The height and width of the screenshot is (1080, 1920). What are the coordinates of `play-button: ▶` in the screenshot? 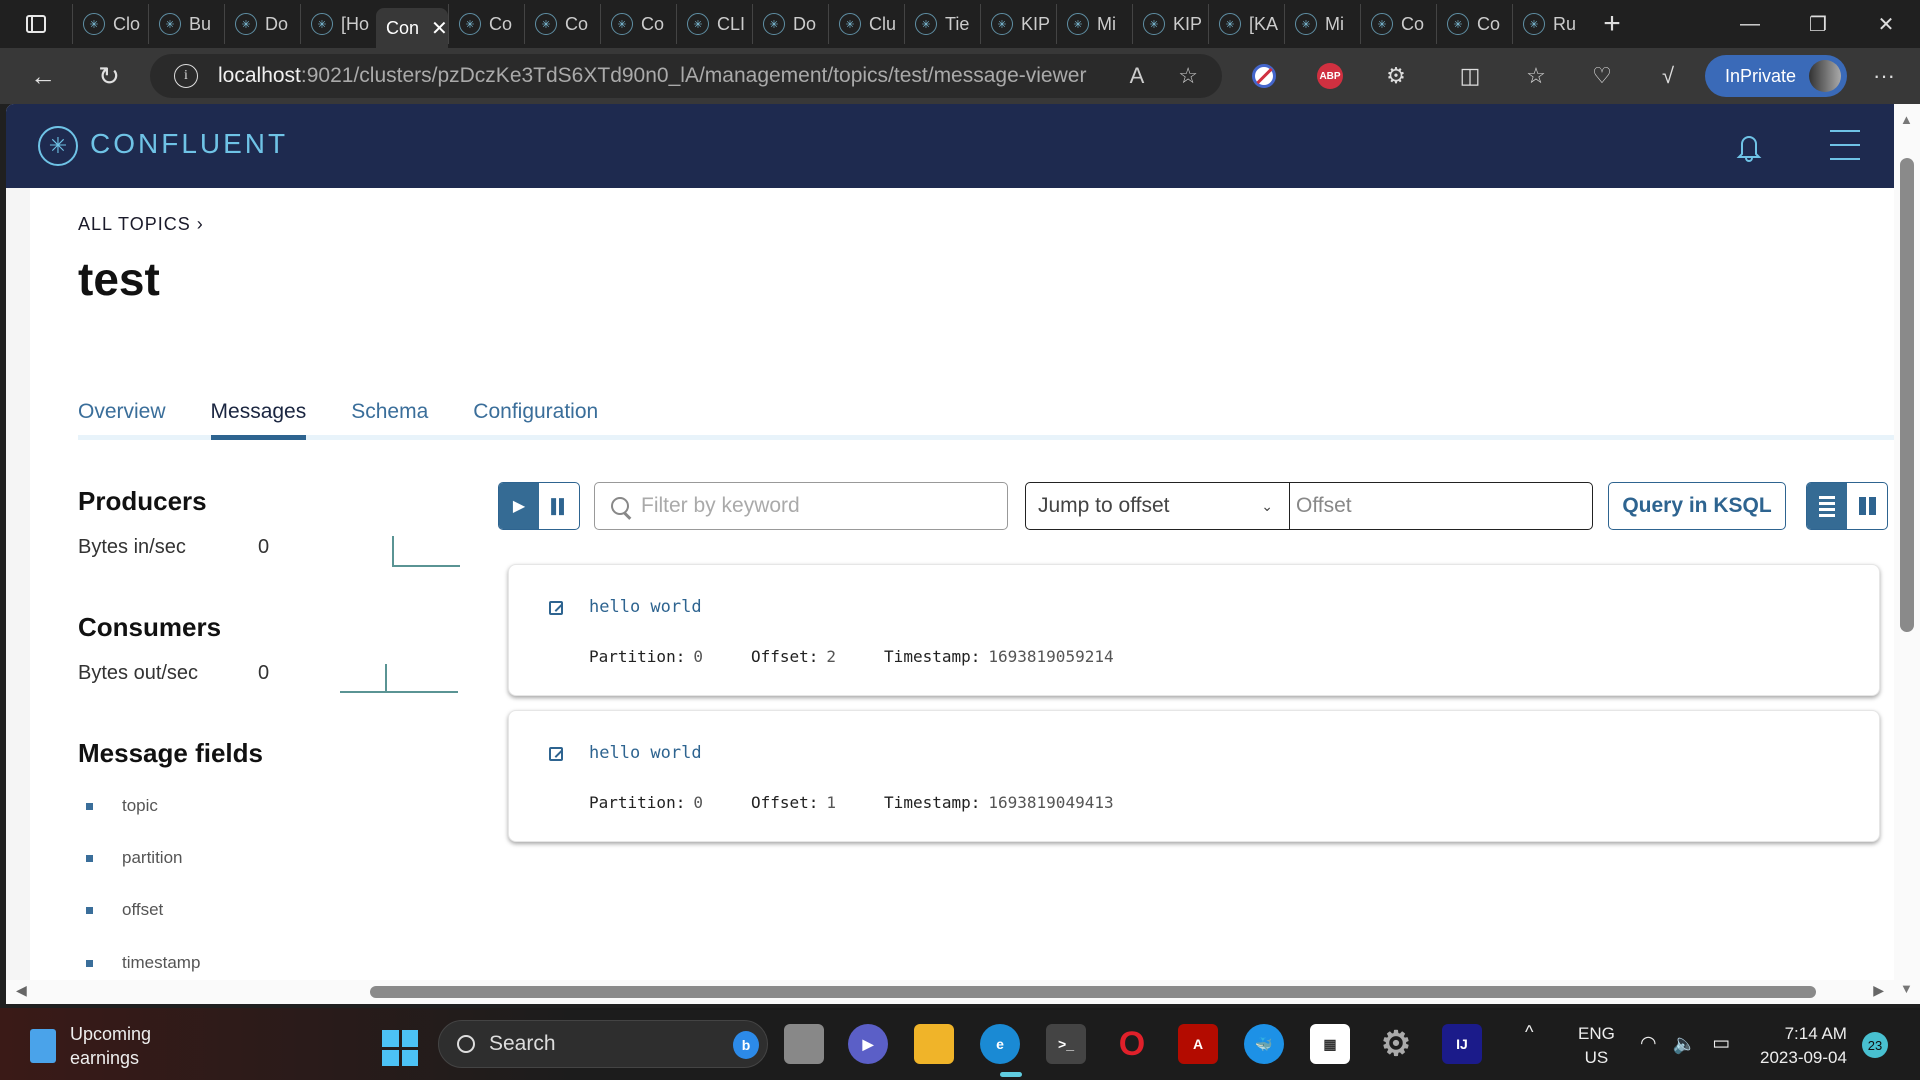 It's located at (519, 506).